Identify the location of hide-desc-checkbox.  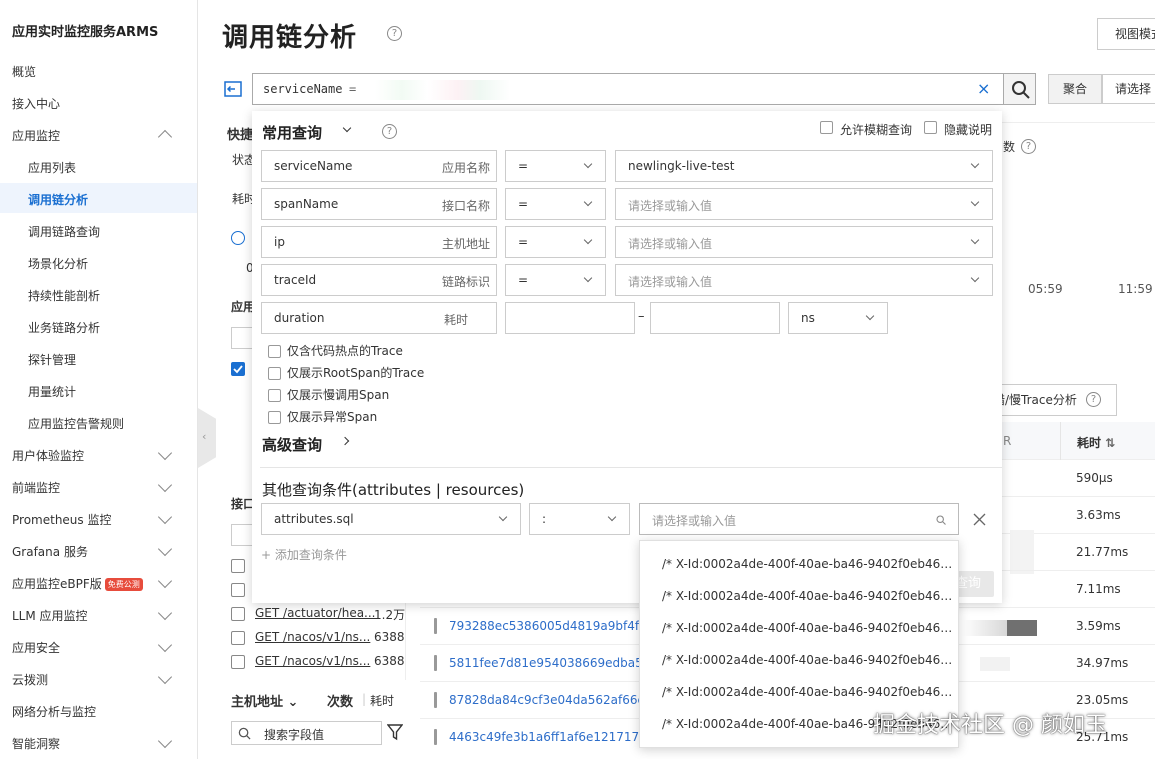
(930, 127).